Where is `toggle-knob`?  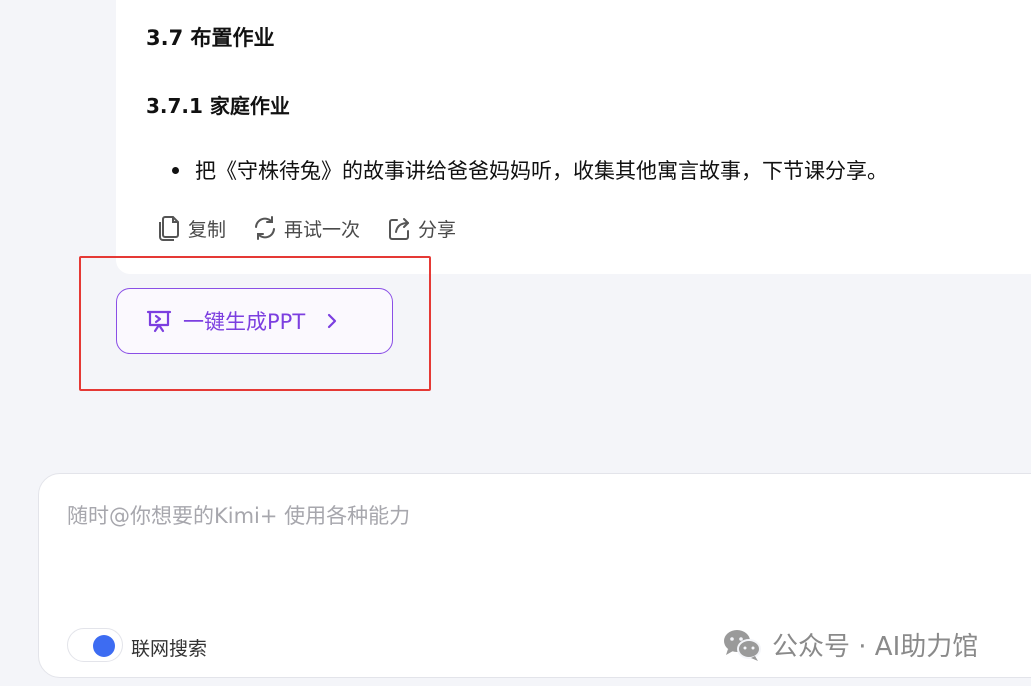 toggle-knob is located at coordinates (104, 646).